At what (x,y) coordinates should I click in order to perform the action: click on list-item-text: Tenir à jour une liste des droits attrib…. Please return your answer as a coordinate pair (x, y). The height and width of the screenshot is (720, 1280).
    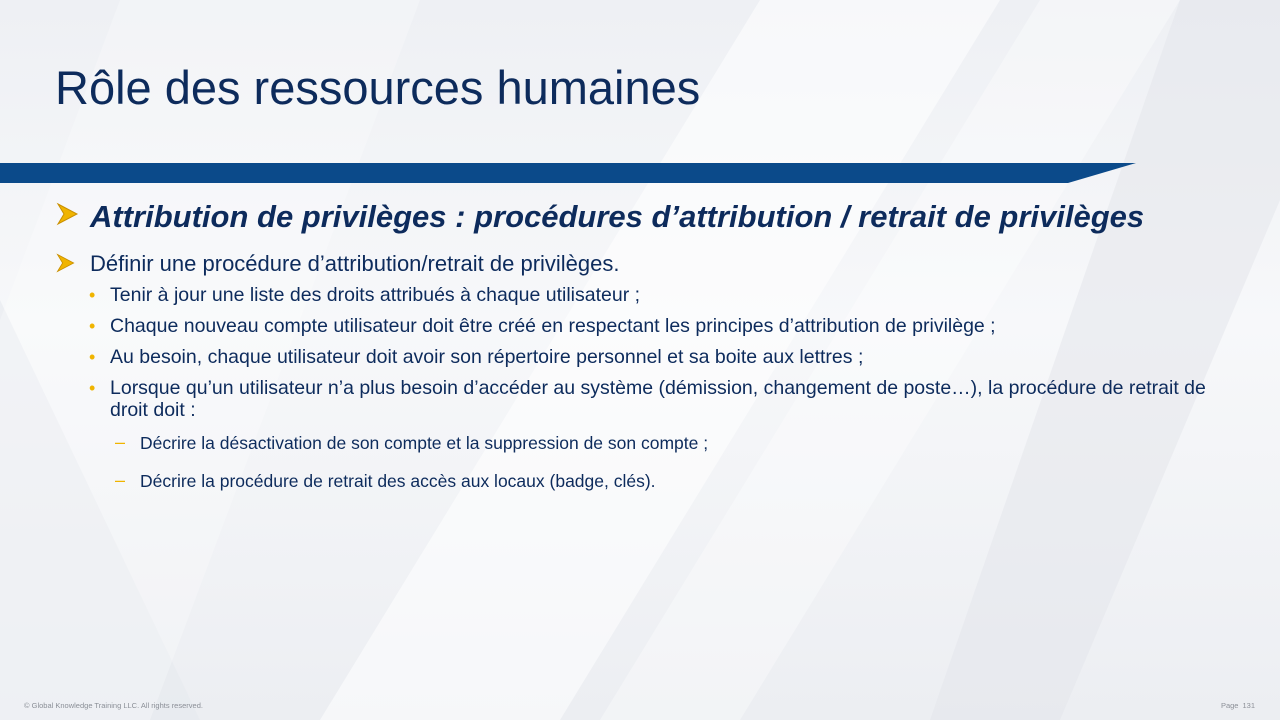
    Looking at the image, I should click on (375, 295).